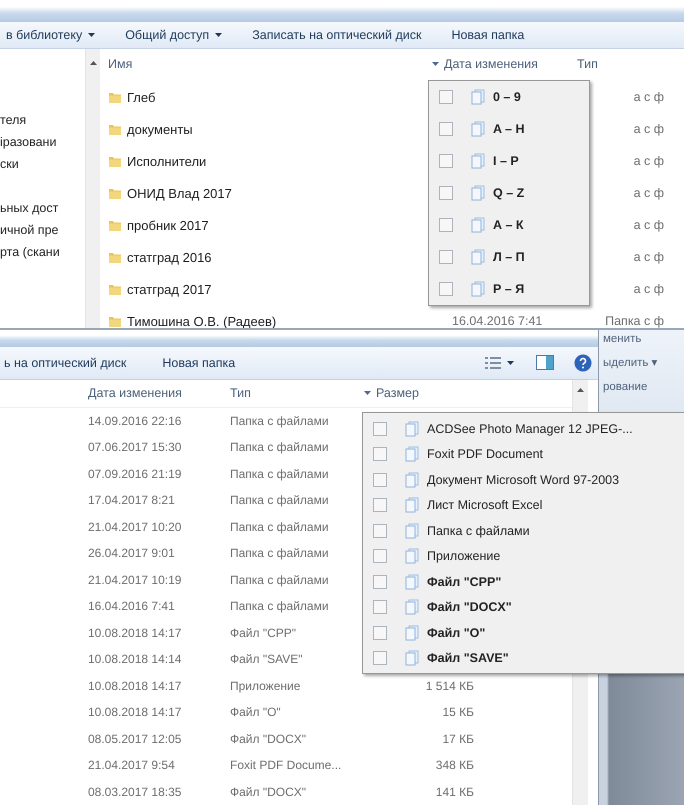 The height and width of the screenshot is (805, 684). What do you see at coordinates (523, 479) in the screenshot?
I see `filter-option: Документ Microsoft Word 97-2003` at bounding box center [523, 479].